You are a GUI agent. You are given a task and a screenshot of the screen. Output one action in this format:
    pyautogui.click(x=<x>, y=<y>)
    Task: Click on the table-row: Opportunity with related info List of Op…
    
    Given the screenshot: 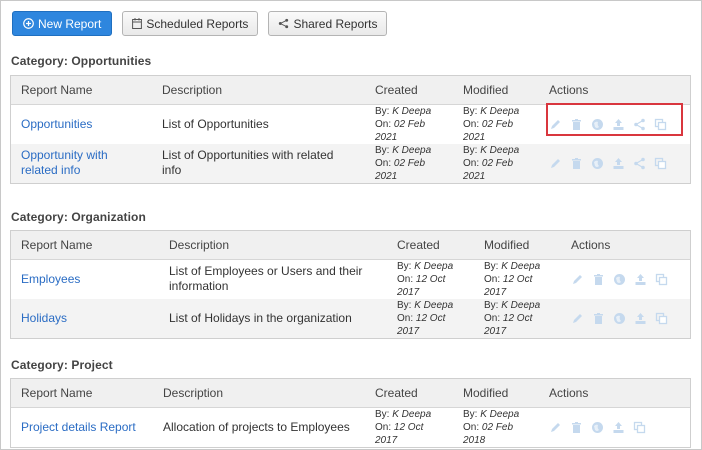 What is the action you would take?
    pyautogui.click(x=350, y=163)
    